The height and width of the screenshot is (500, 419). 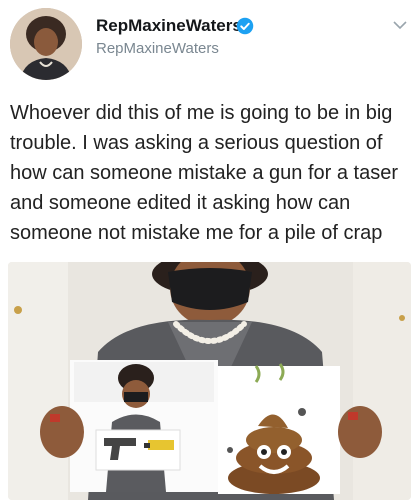 What do you see at coordinates (400, 25) in the screenshot?
I see `chevron-down-icon` at bounding box center [400, 25].